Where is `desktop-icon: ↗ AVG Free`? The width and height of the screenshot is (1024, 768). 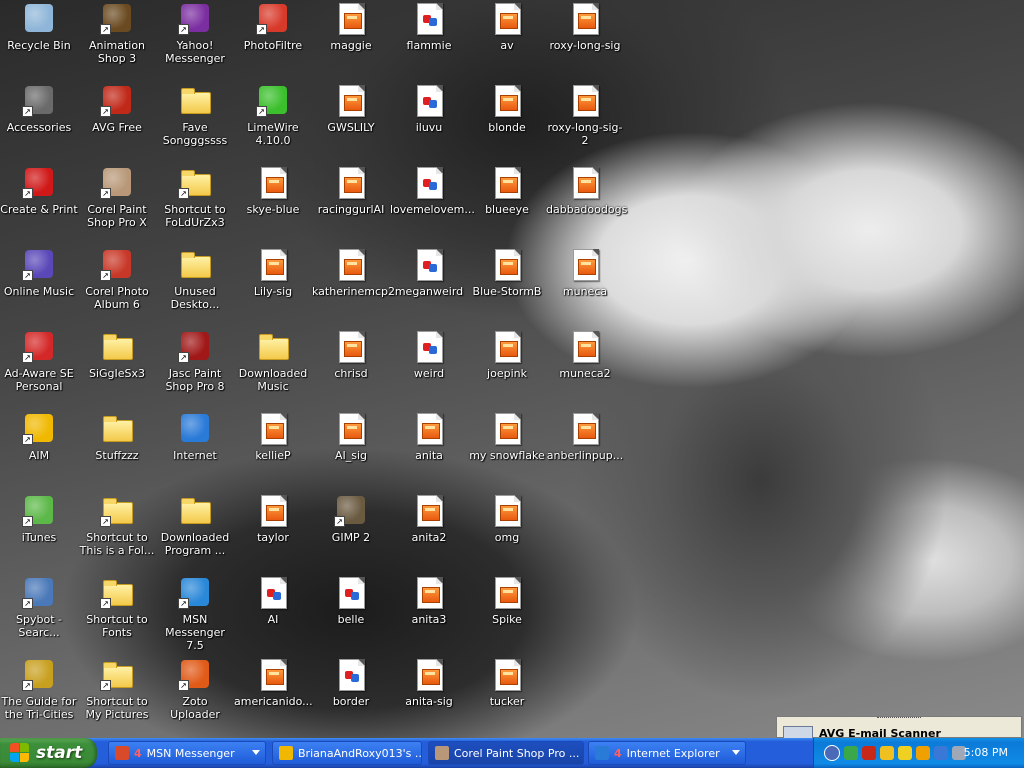 desktop-icon: ↗ AVG Free is located at coordinates (117, 109).